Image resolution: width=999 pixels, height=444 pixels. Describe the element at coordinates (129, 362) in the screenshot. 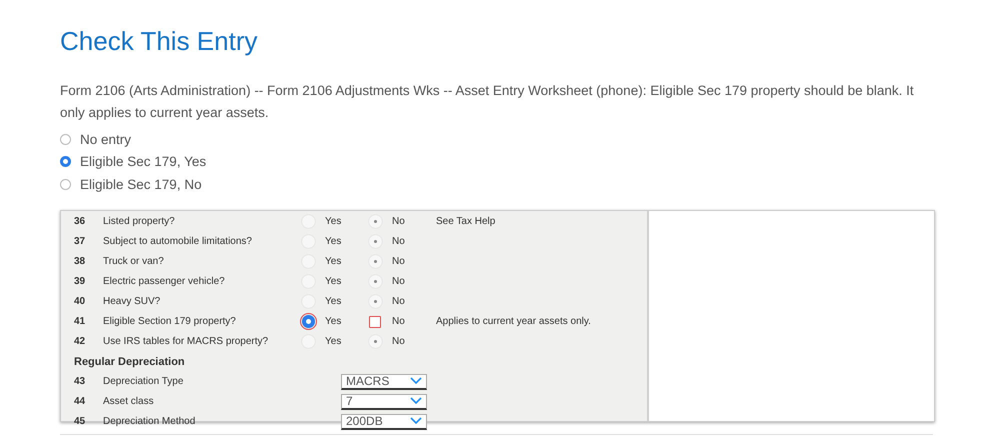

I see `section-heading: Regular Depreciation` at that location.